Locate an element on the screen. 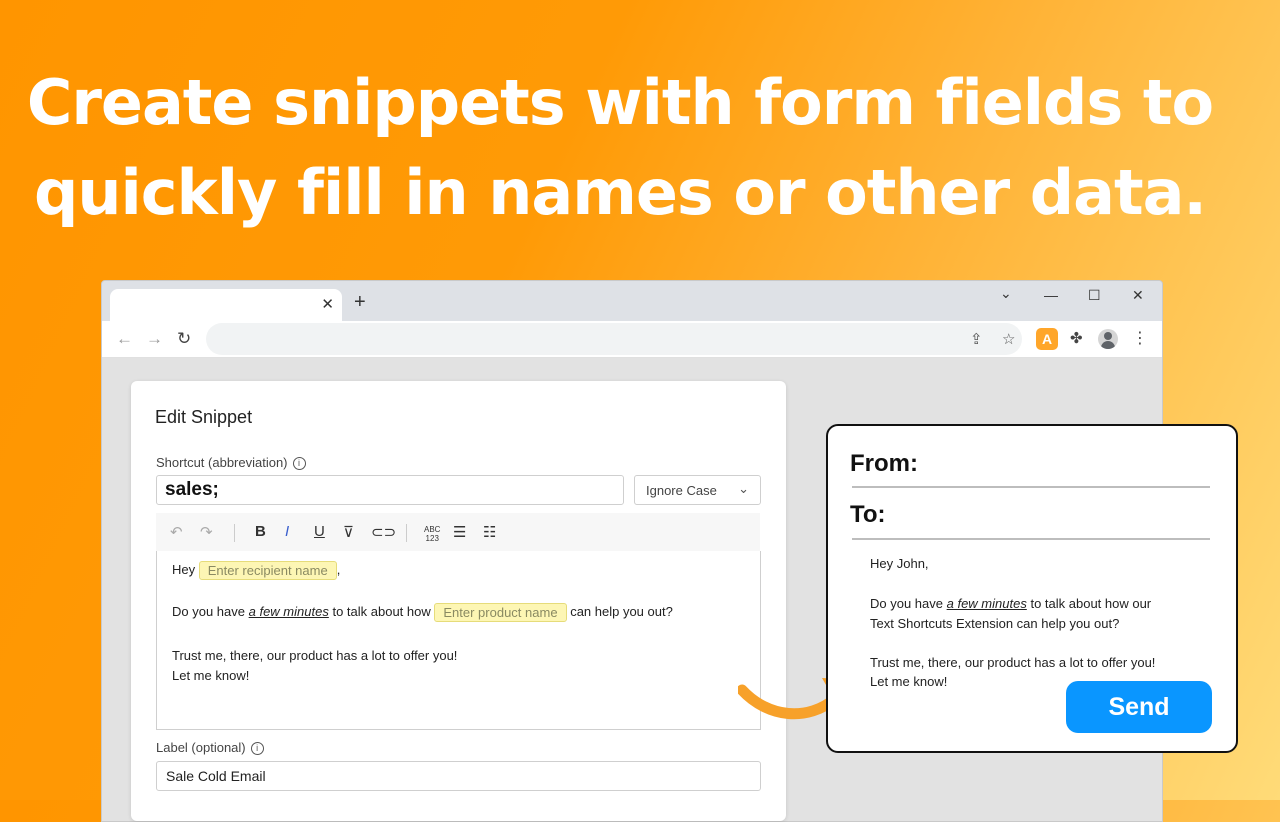 The width and height of the screenshot is (1280, 822). case-select: Ignore Case ⌄ is located at coordinates (697, 490).